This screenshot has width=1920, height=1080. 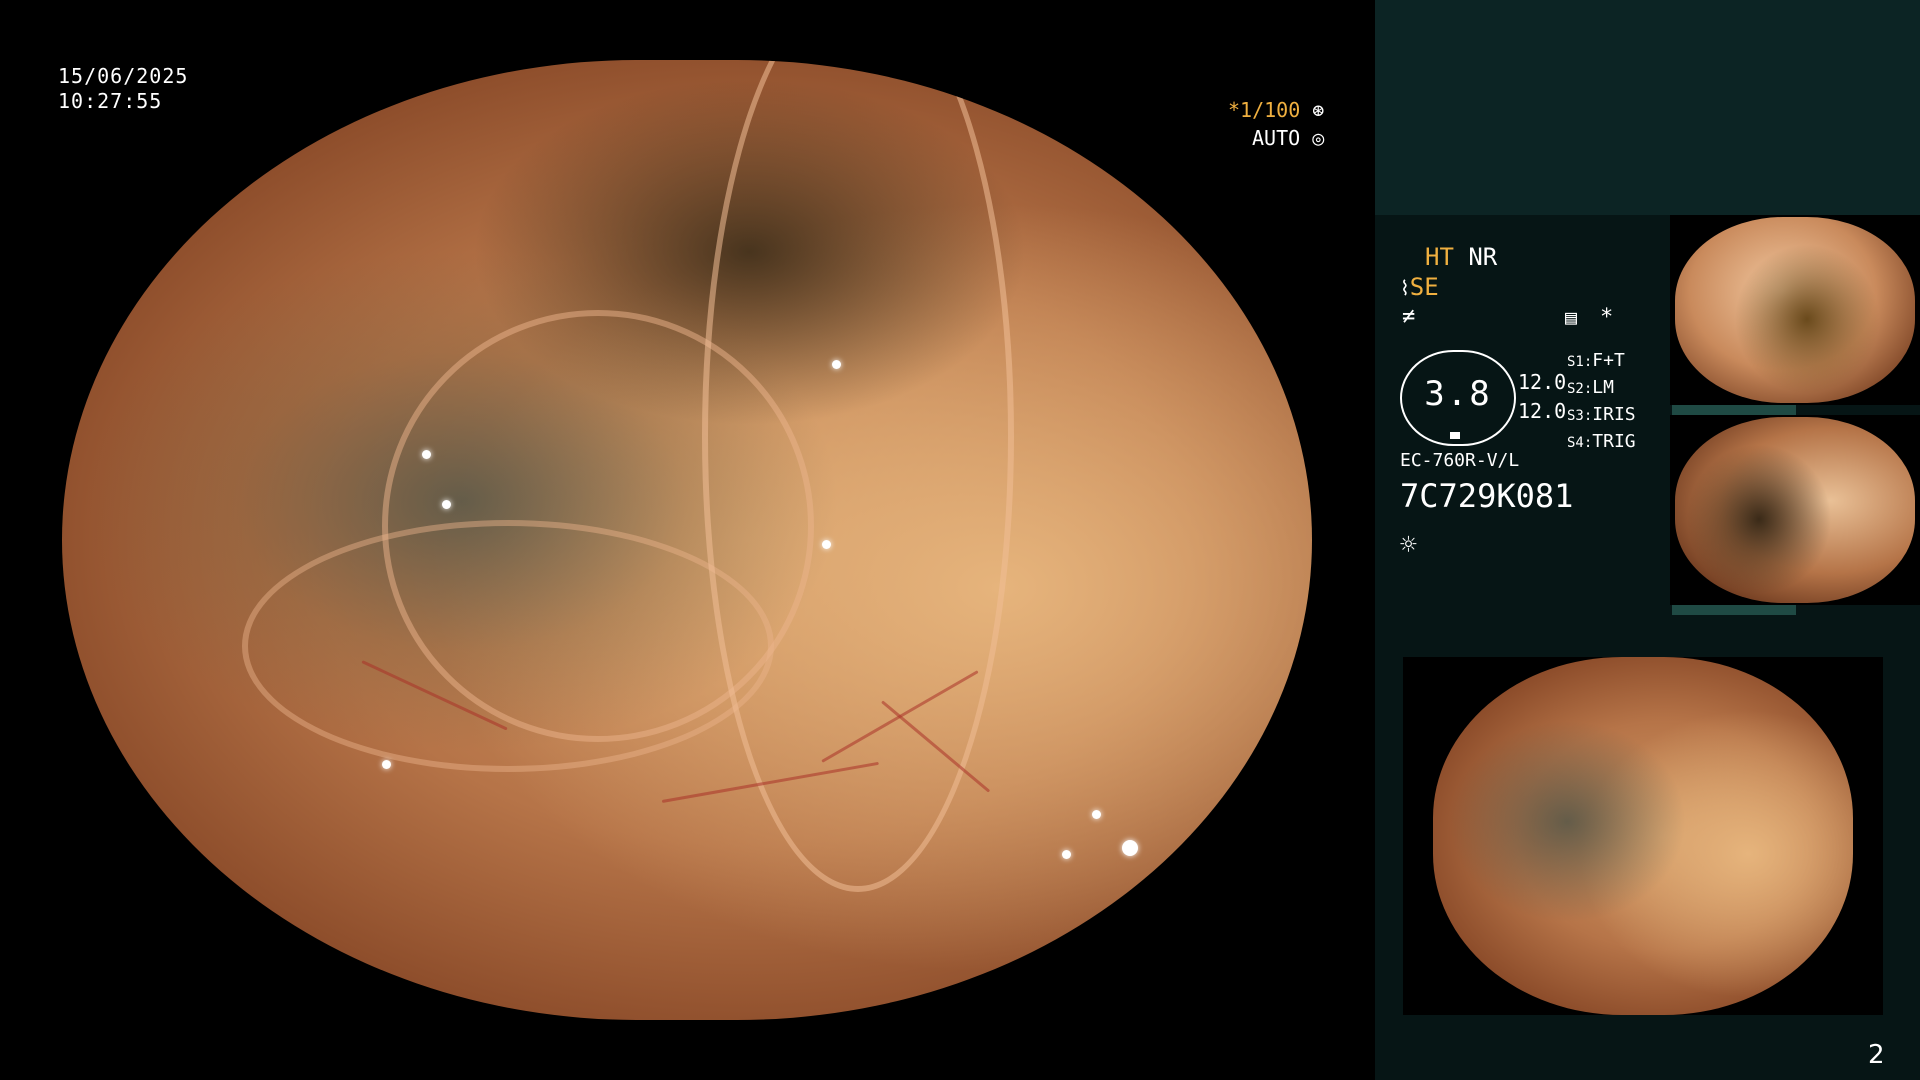 I want to click on zoom-gauge: 3.8, so click(x=1458, y=398).